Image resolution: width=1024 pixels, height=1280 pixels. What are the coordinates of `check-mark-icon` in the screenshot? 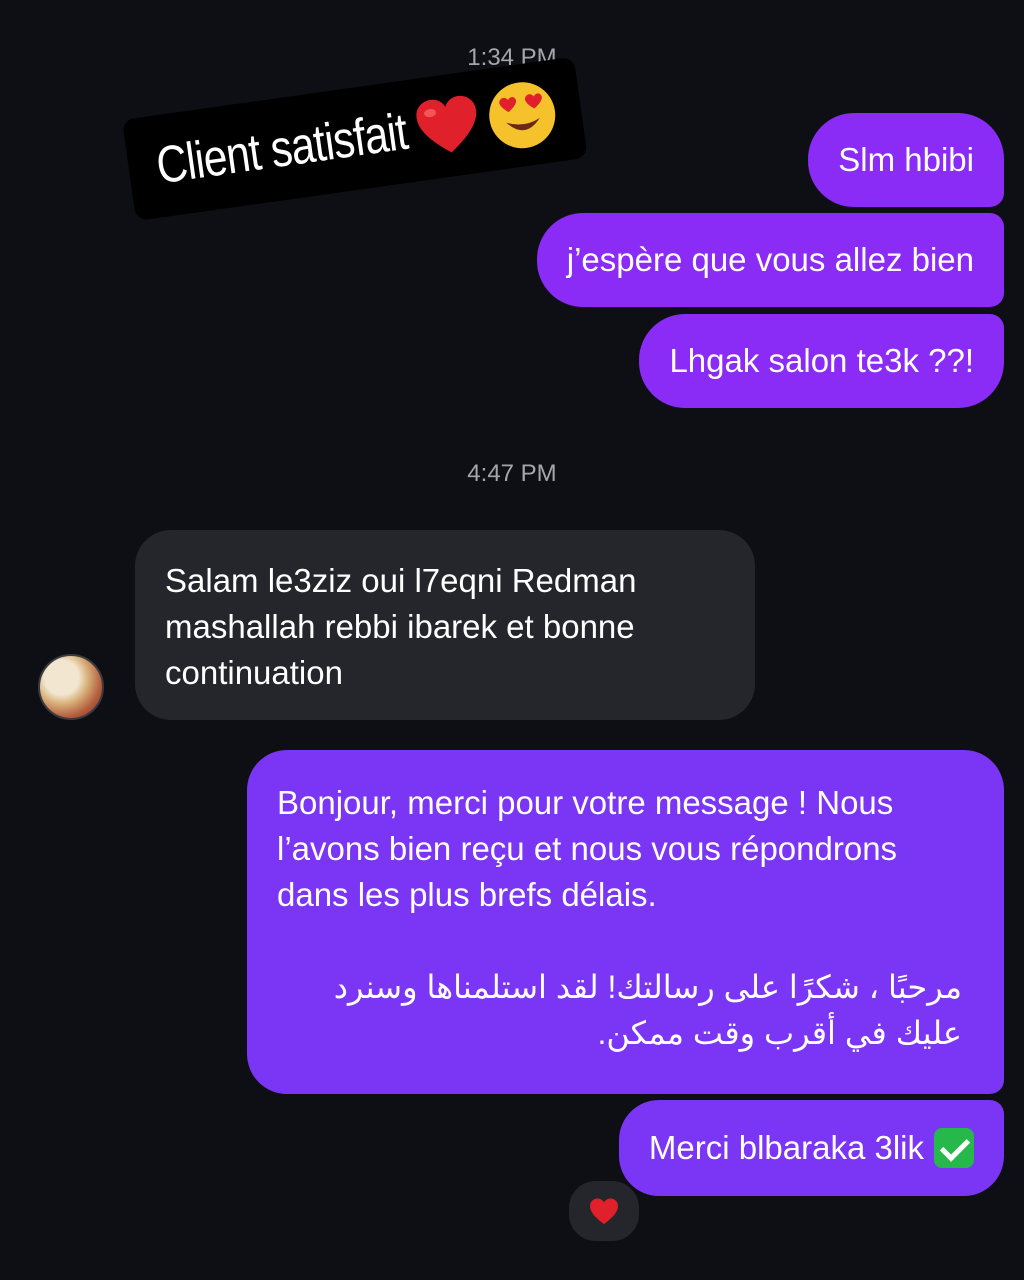 It's located at (954, 1148).